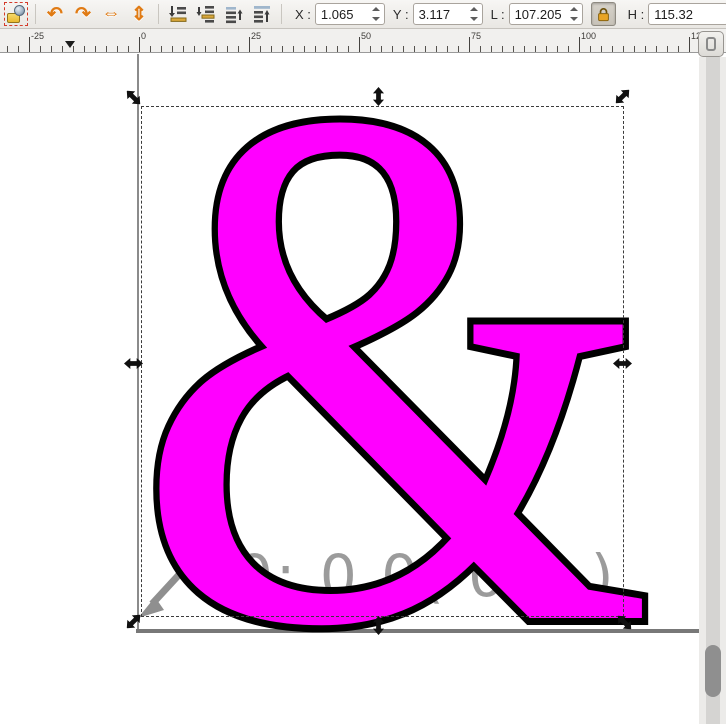 Image resolution: width=726 pixels, height=724 pixels. What do you see at coordinates (111, 14) in the screenshot?
I see `flip-horizontal-button: ⇔` at bounding box center [111, 14].